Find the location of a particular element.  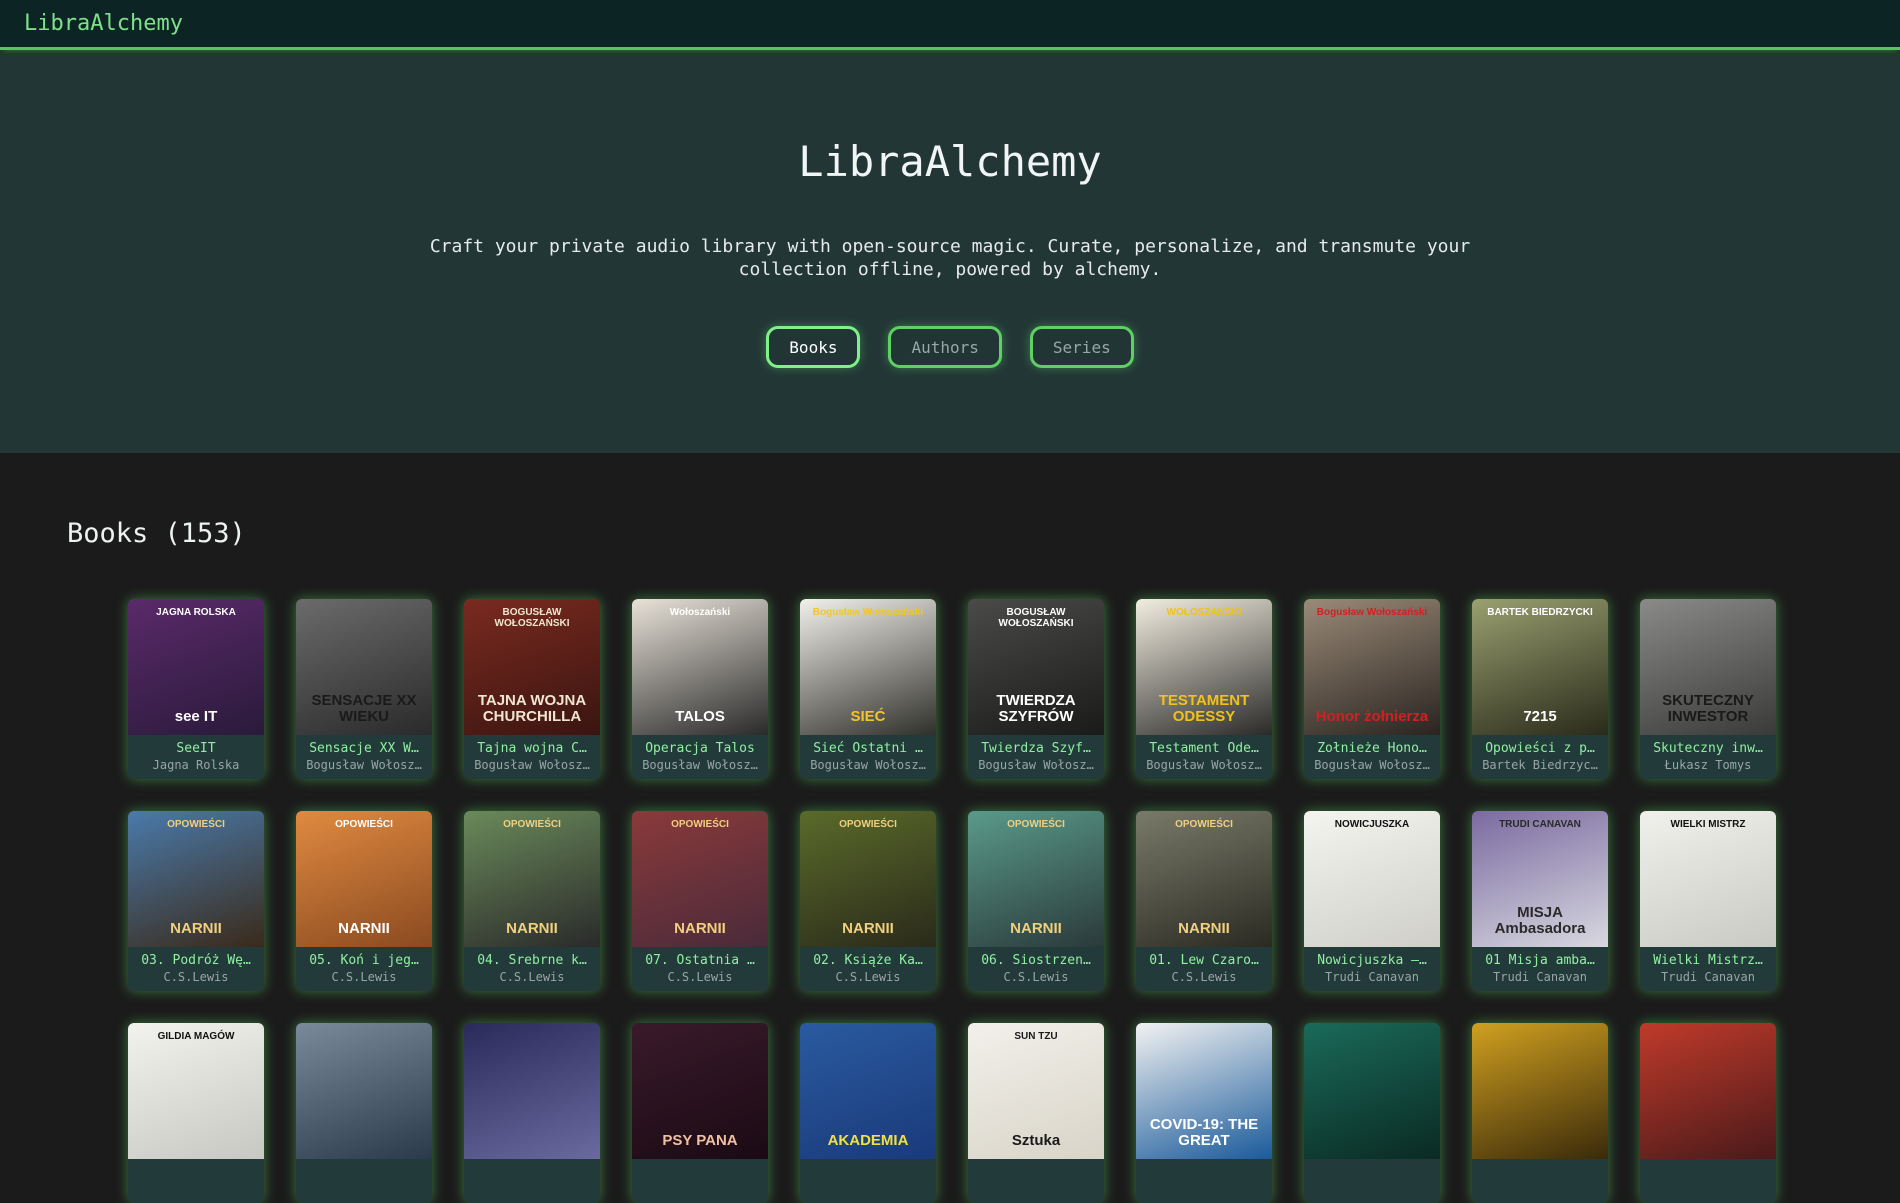

book-card: OPOWIEŚCI NARNII 05. Koń i jeg… C.S.Lewis is located at coordinates (364, 901).